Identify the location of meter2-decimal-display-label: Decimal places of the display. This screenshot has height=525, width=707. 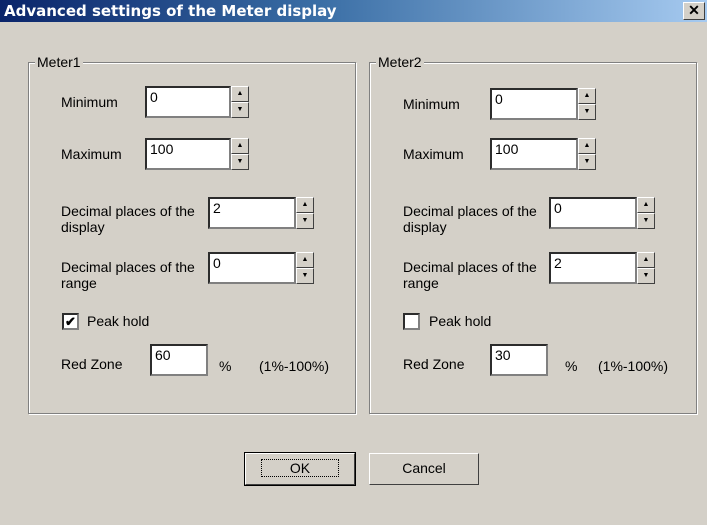
(470, 219).